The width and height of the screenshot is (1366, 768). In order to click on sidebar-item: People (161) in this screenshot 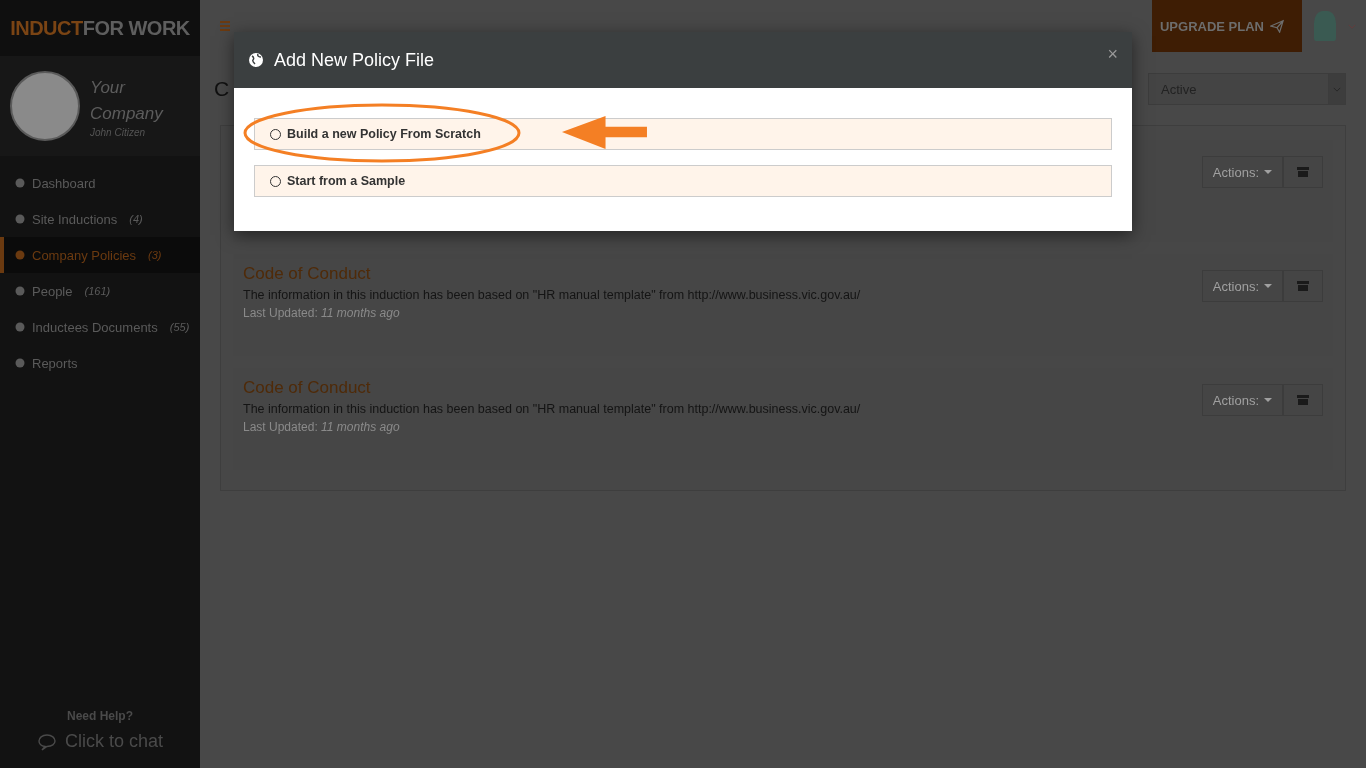, I will do `click(100, 291)`.